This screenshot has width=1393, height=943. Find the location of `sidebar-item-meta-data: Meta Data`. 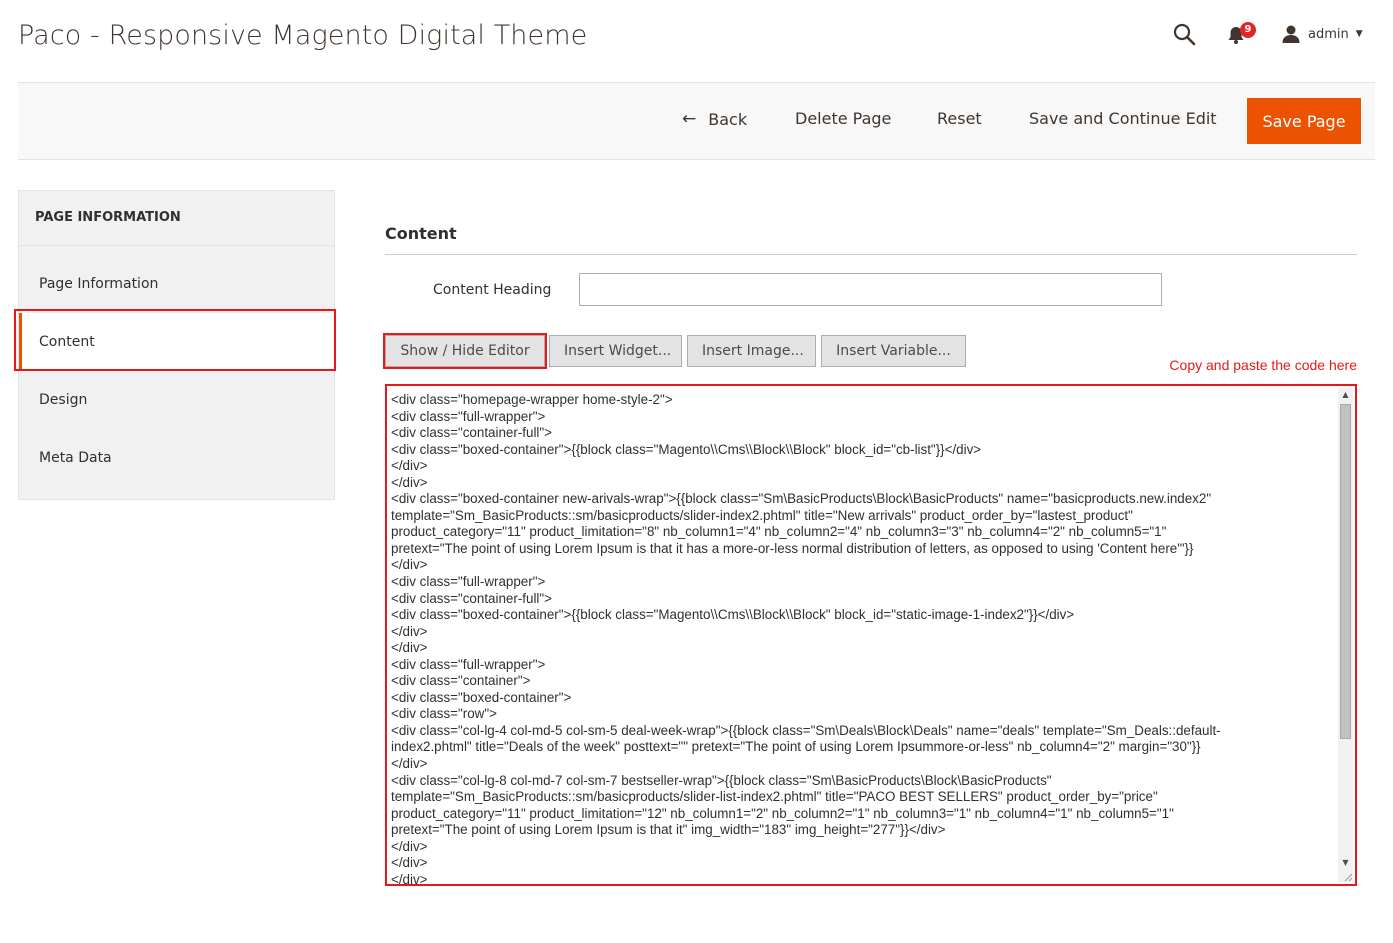

sidebar-item-meta-data: Meta Data is located at coordinates (176, 458).